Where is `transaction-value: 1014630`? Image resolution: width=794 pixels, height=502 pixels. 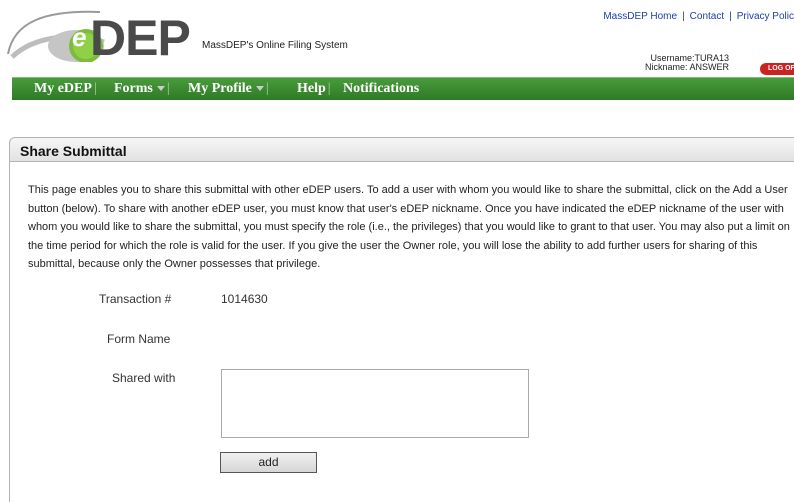
transaction-value: 1014630 is located at coordinates (244, 299).